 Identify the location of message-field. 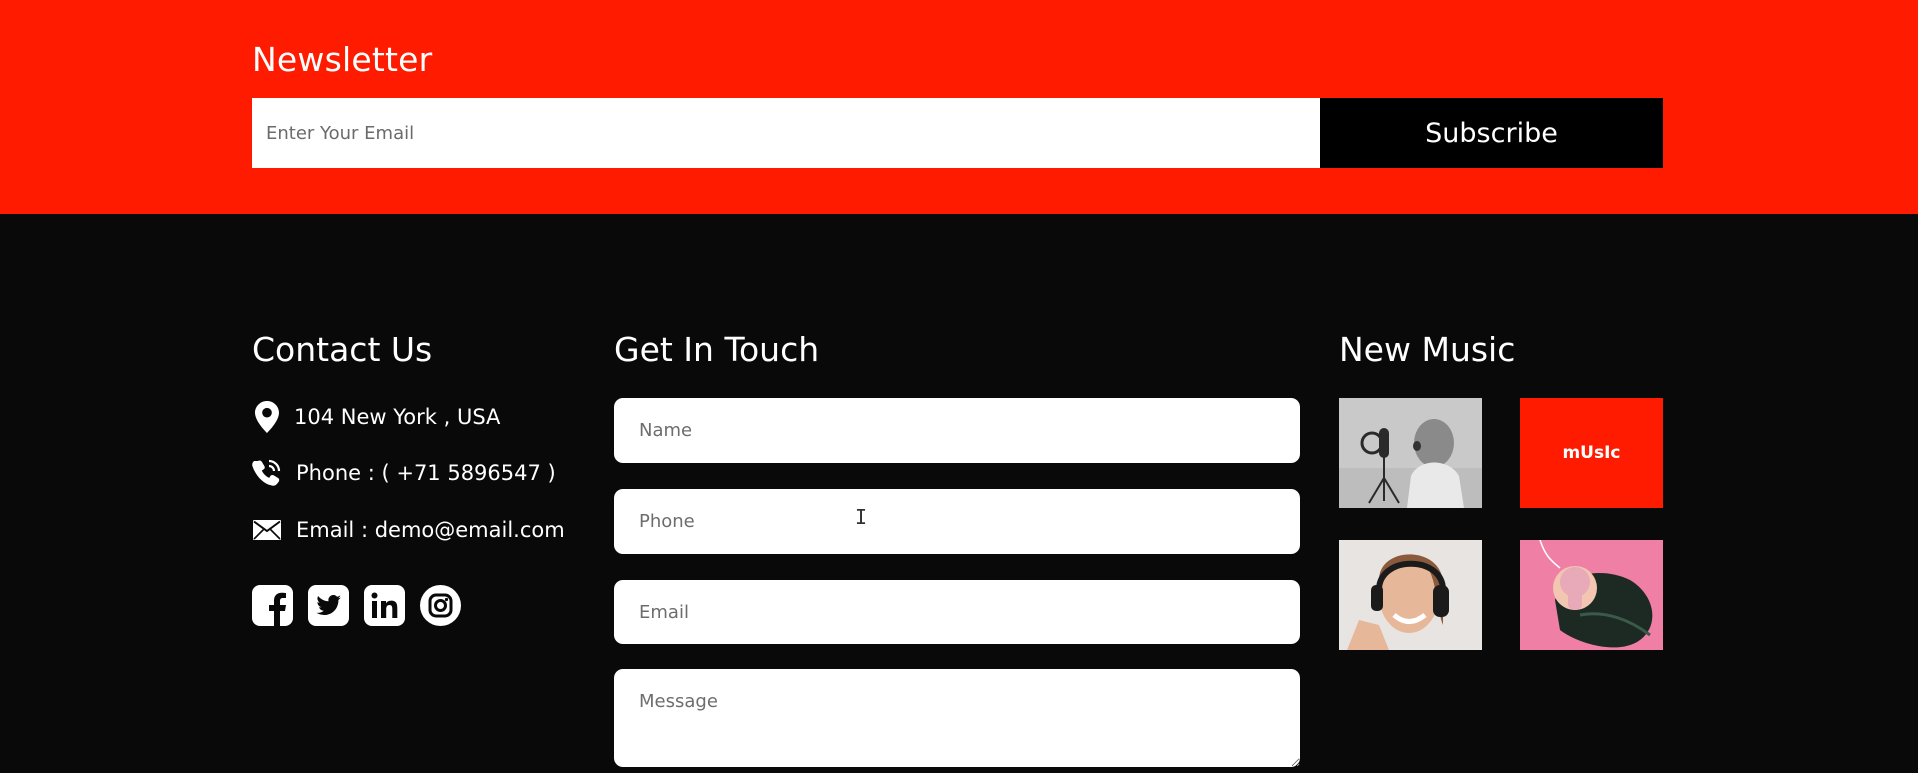
(957, 718).